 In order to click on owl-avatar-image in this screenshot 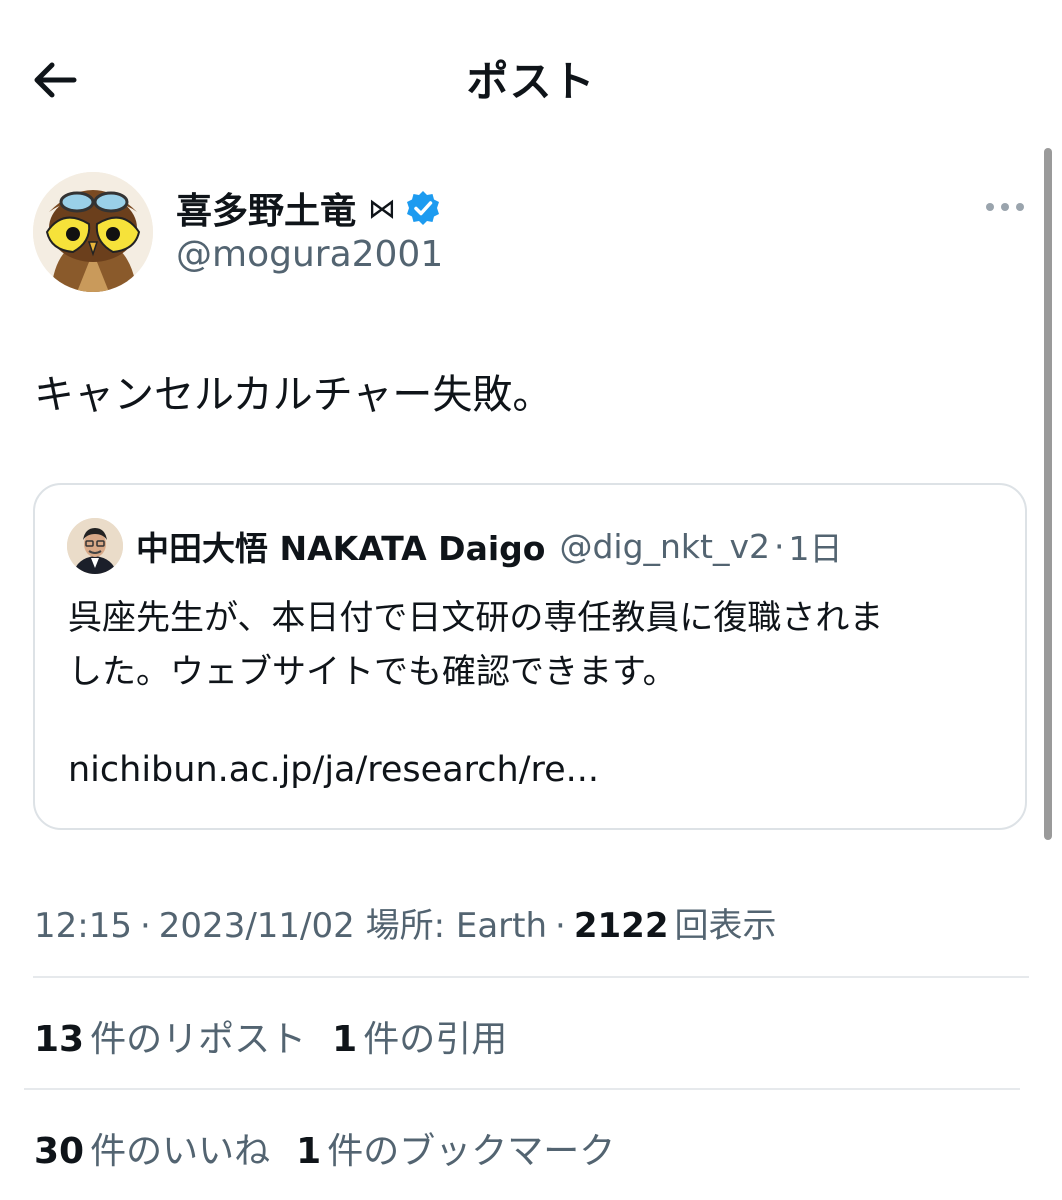, I will do `click(93, 232)`.